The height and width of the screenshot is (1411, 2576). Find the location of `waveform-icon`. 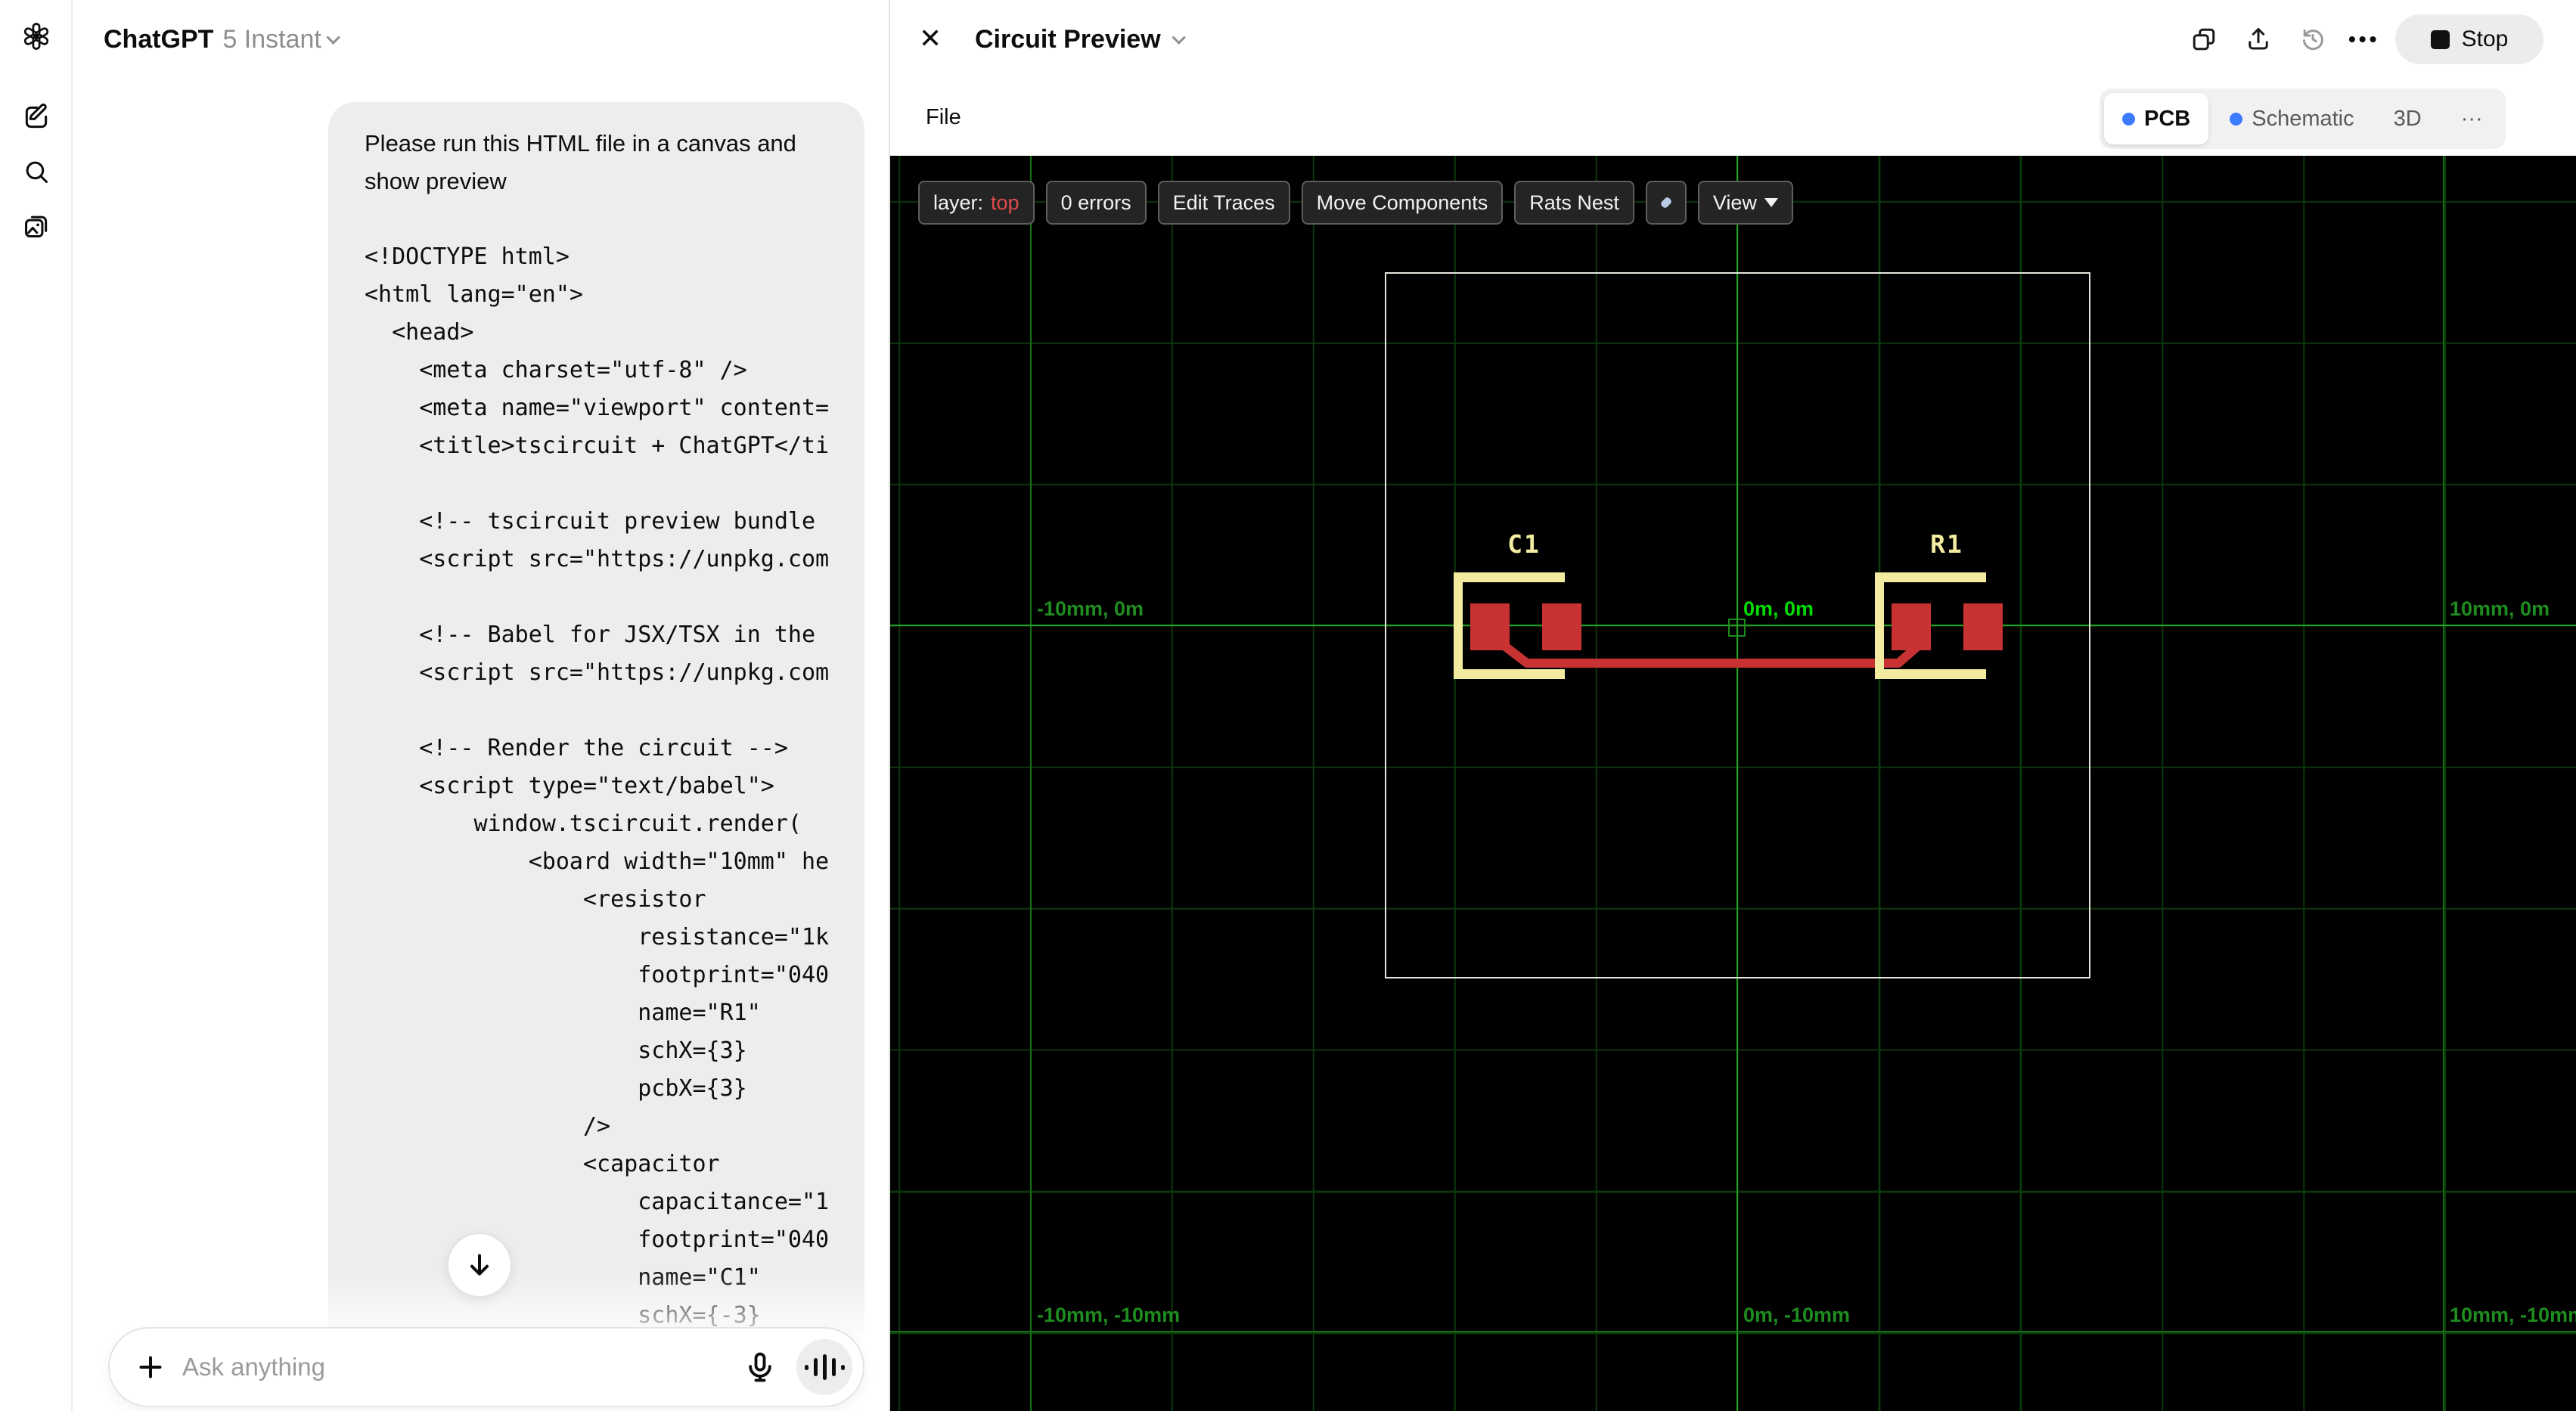

waveform-icon is located at coordinates (824, 1367).